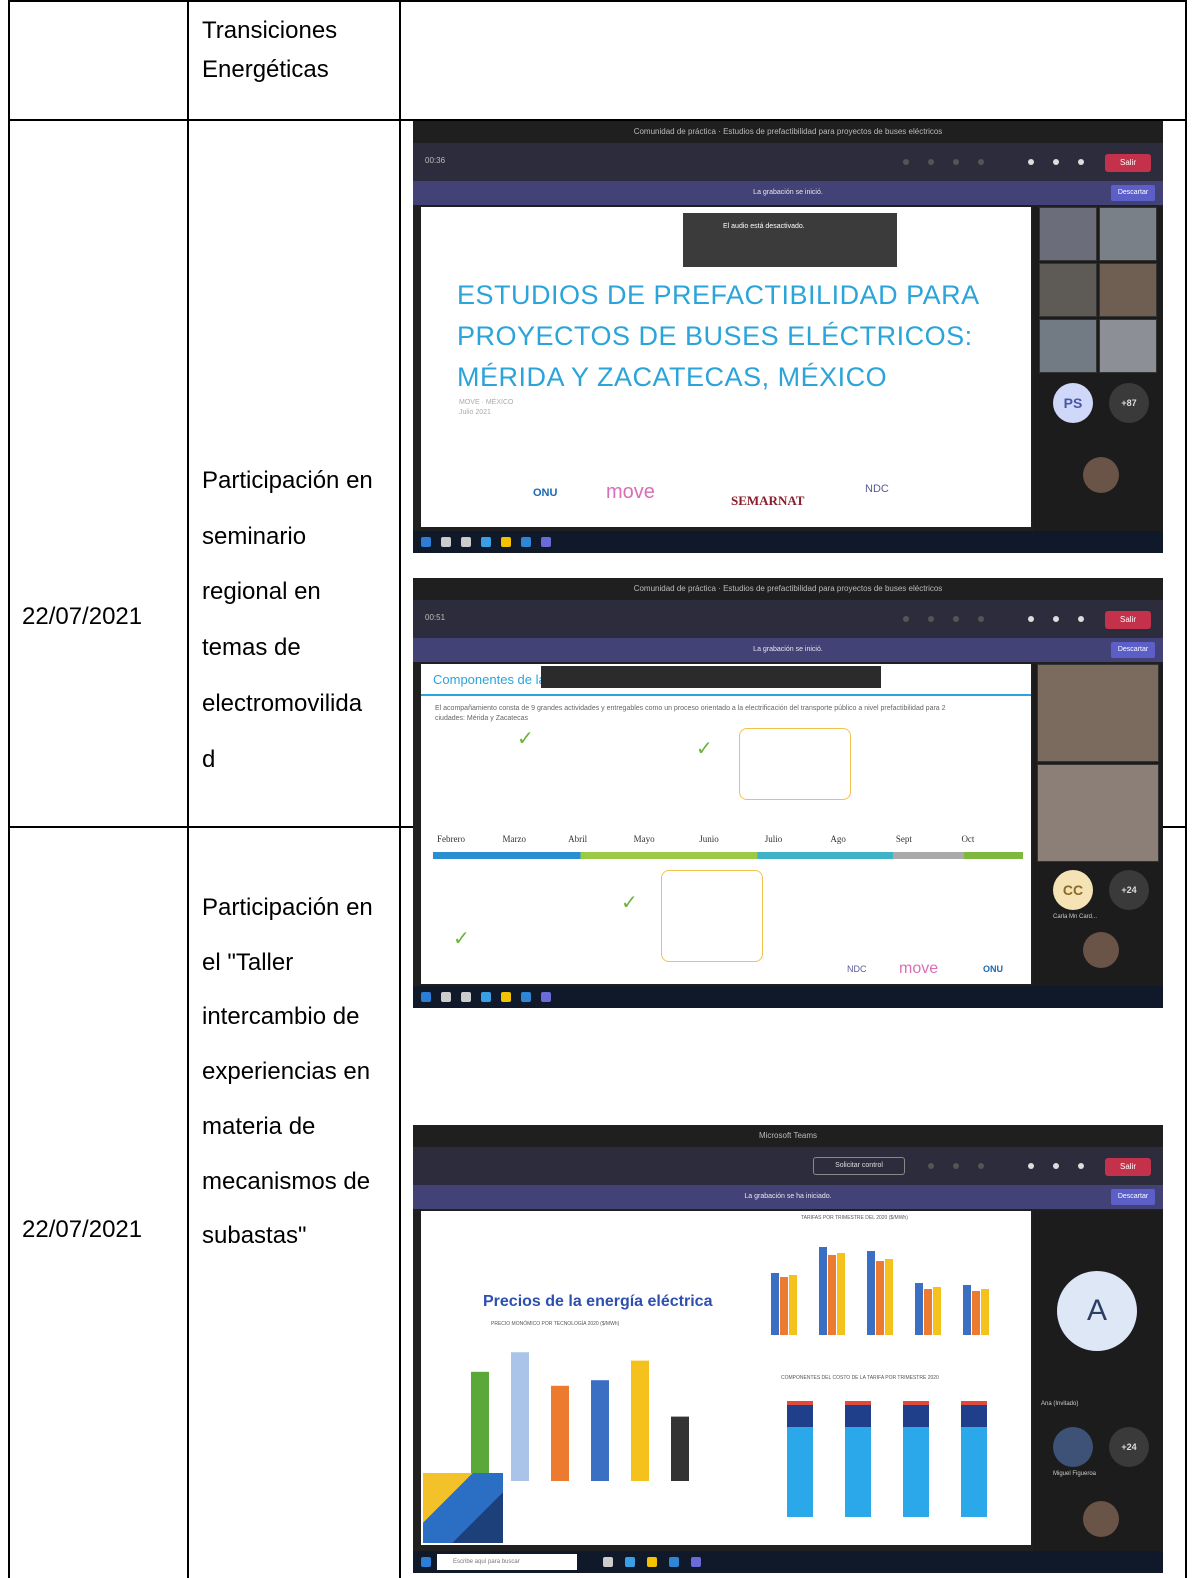 The width and height of the screenshot is (1195, 1578). Describe the element at coordinates (259, 1126) in the screenshot. I see `activity-line: materia de` at that location.